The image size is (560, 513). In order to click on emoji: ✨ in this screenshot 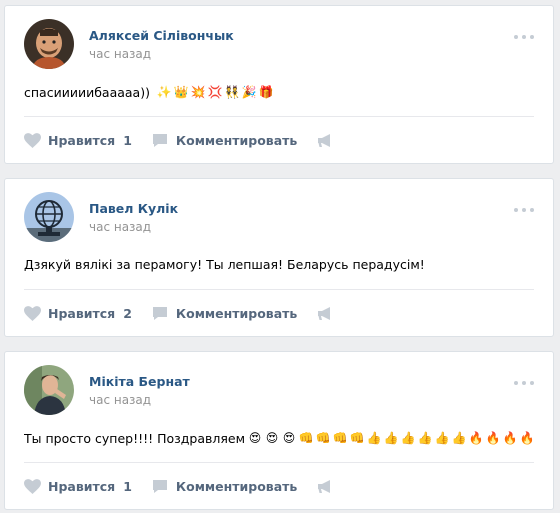, I will do `click(164, 92)`.